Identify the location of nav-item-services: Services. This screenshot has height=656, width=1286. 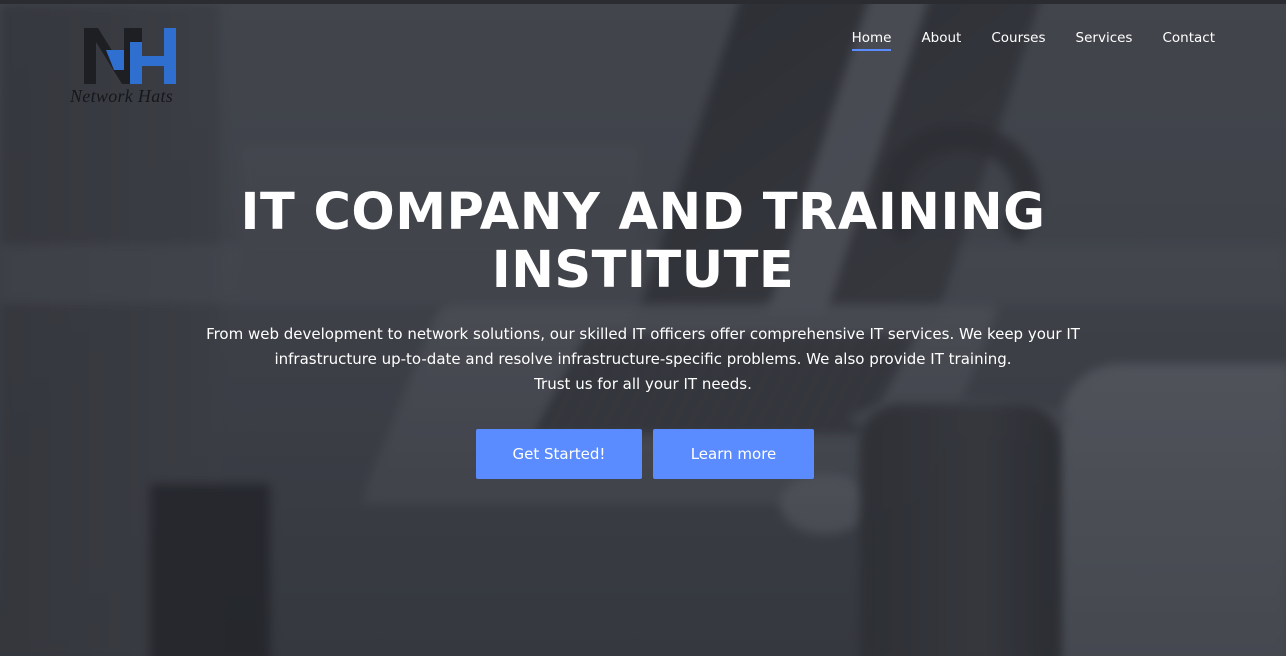
(1104, 40).